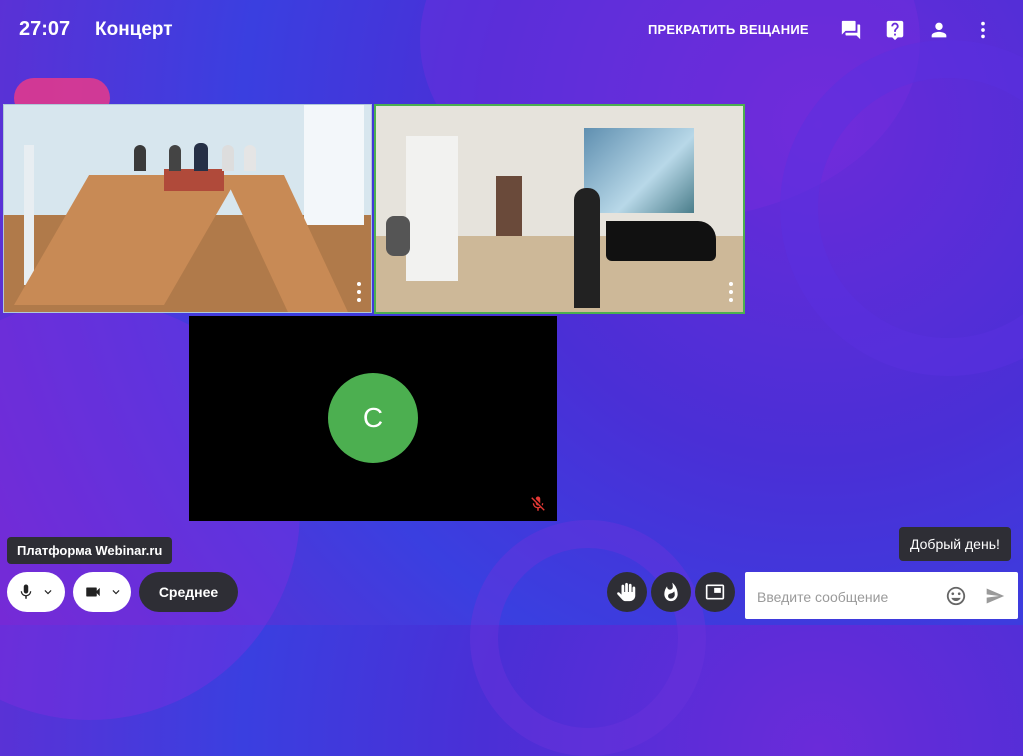 The image size is (1023, 756). Describe the element at coordinates (661, 241) in the screenshot. I see `piano` at that location.